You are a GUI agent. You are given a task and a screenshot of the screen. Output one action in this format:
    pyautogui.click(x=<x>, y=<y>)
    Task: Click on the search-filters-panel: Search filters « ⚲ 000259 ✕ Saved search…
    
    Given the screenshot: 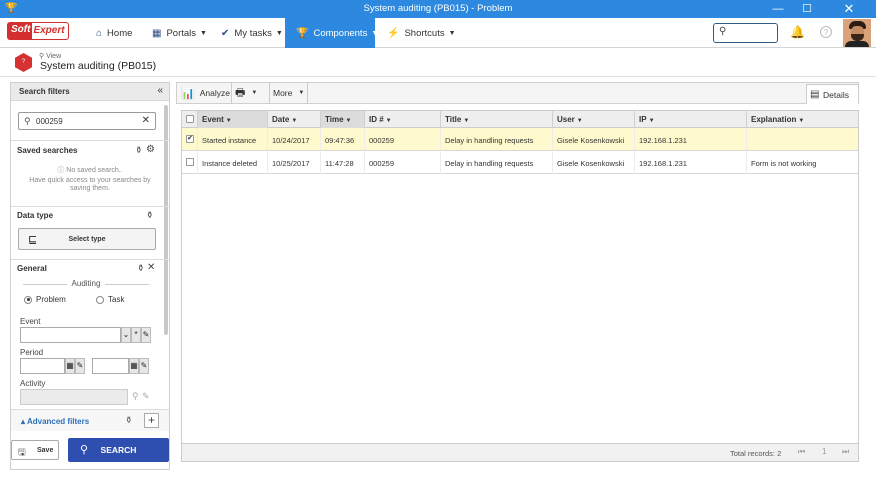 What is the action you would take?
    pyautogui.click(x=90, y=276)
    